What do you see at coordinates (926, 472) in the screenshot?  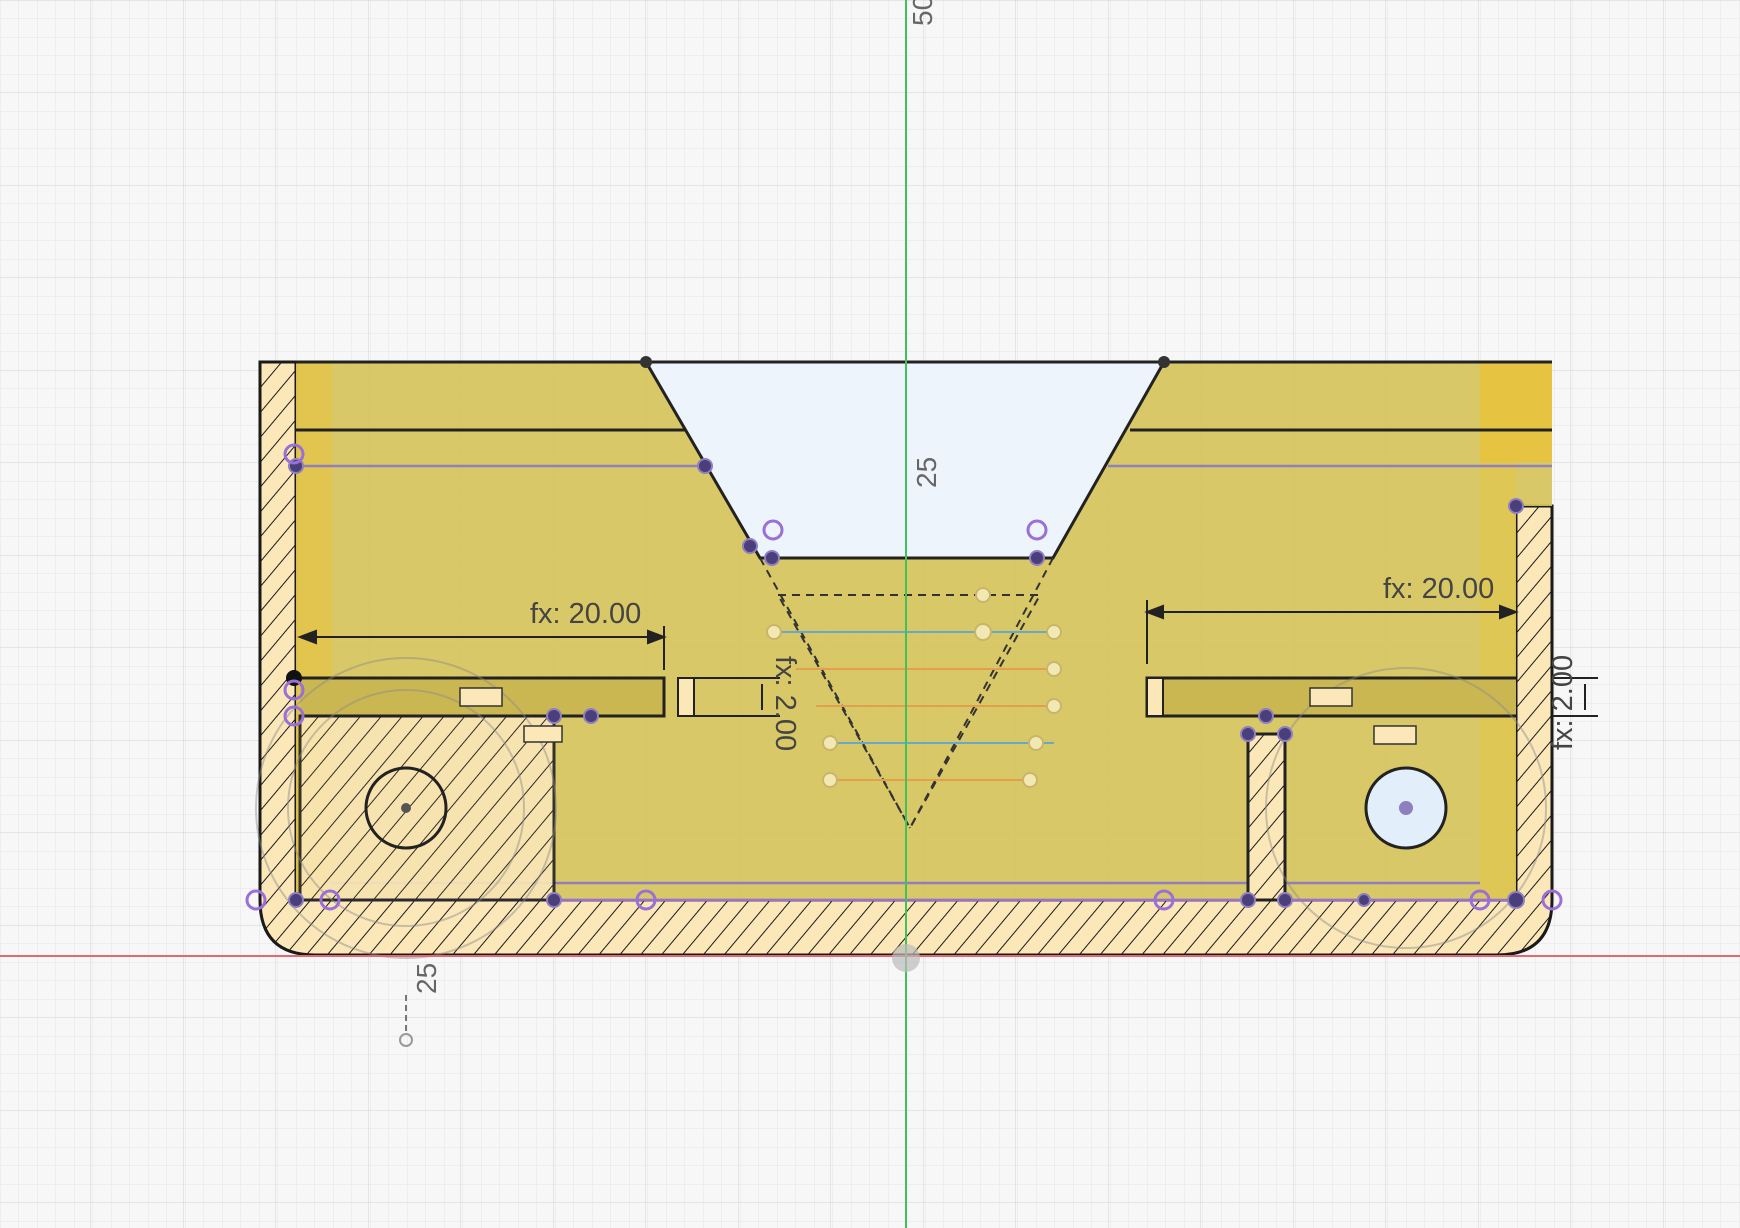 I see `axis-label-center: 25` at bounding box center [926, 472].